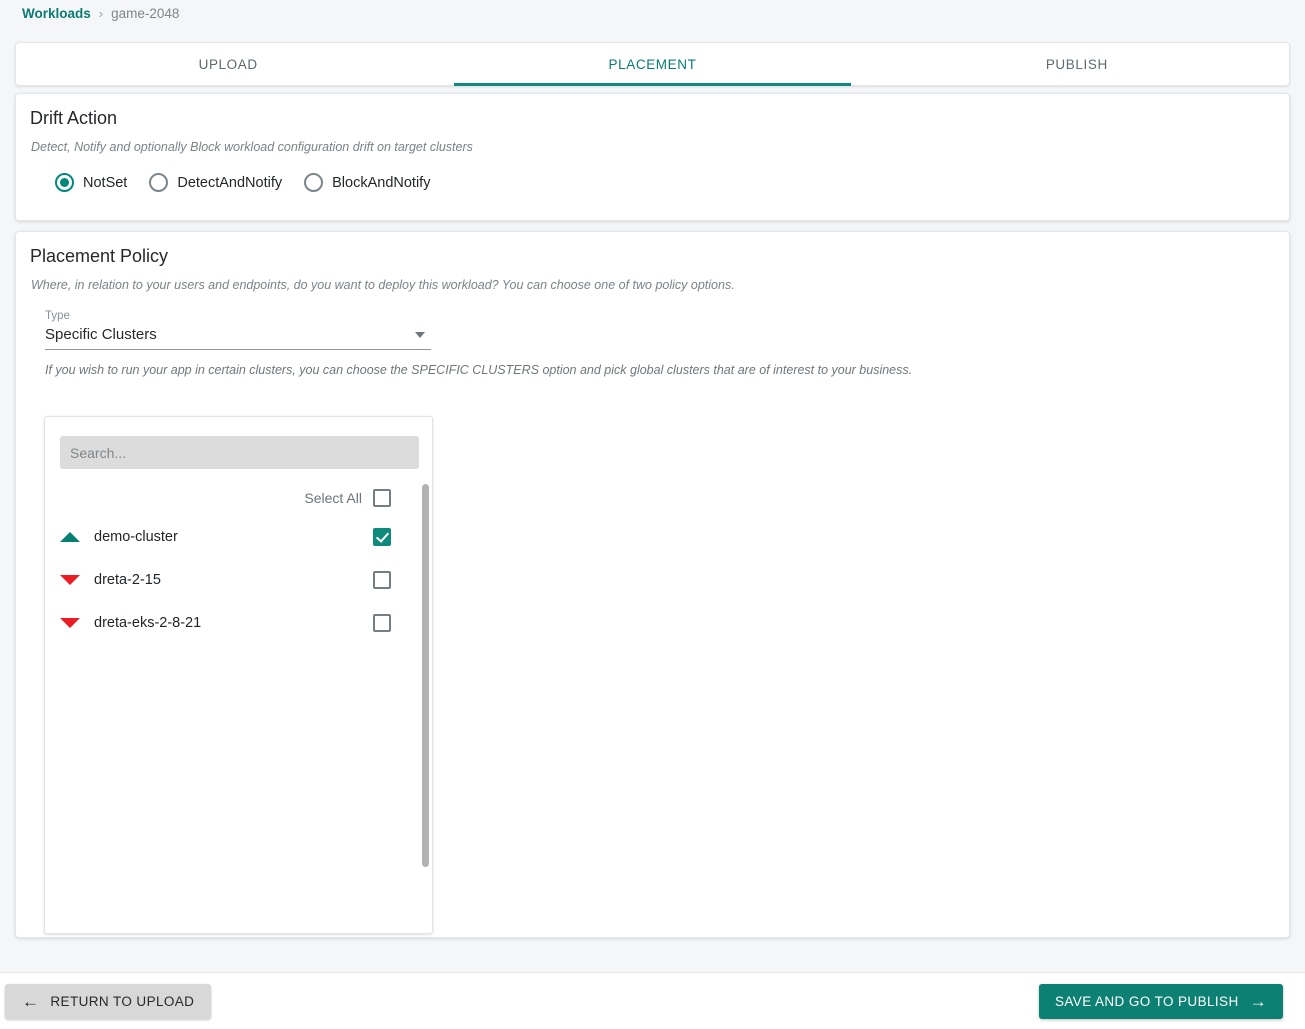  Describe the element at coordinates (238, 498) in the screenshot. I see `select-all-row: Select All` at that location.